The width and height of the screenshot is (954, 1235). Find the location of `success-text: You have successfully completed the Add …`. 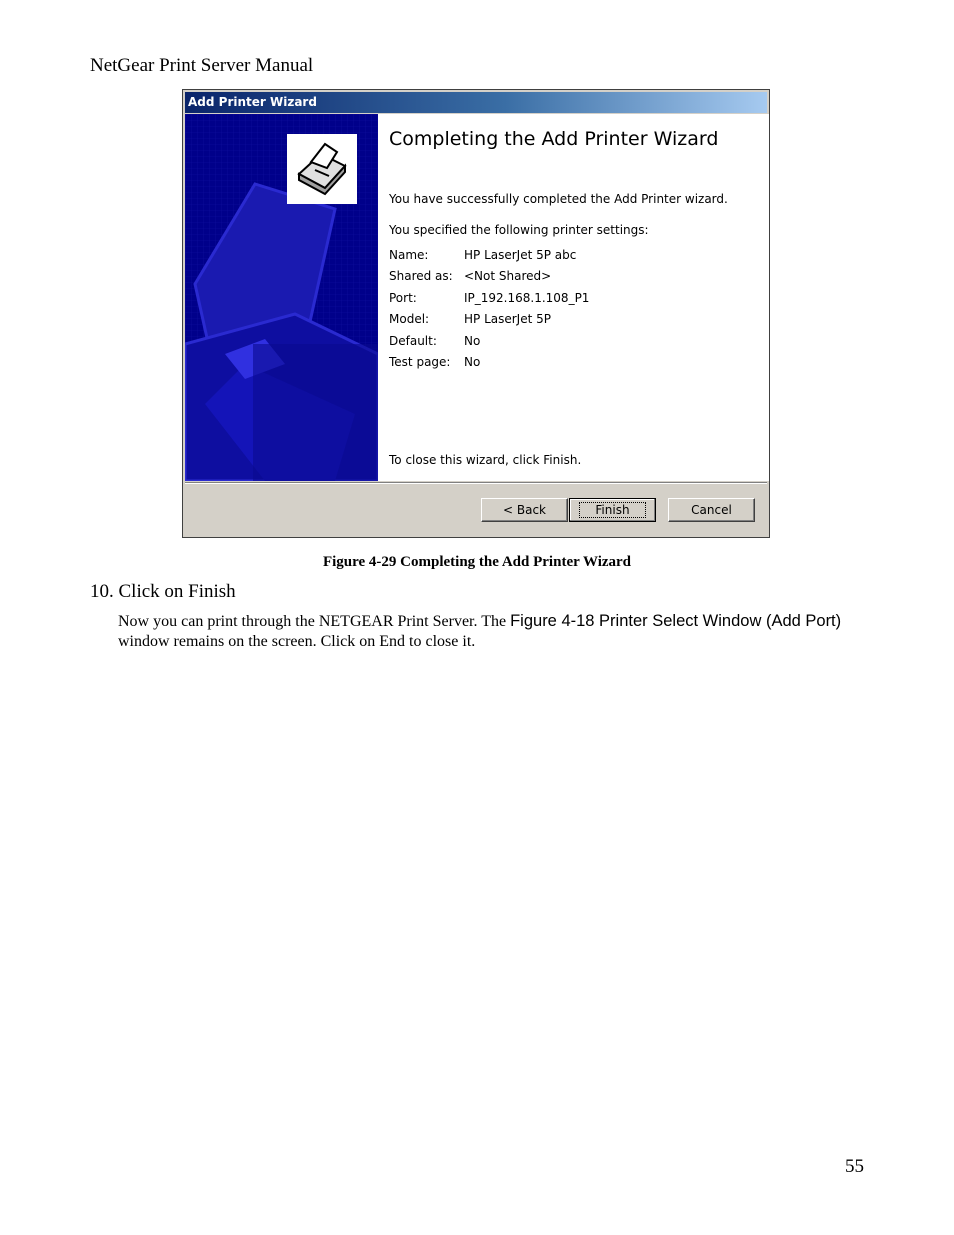

success-text: You have successfully completed the Add … is located at coordinates (558, 199).